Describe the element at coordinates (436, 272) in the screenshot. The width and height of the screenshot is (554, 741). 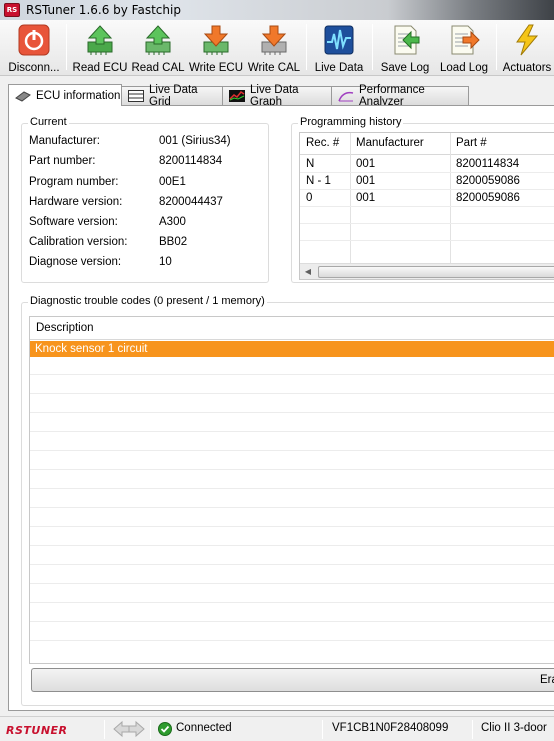
I see `history-scroll-thumb` at that location.